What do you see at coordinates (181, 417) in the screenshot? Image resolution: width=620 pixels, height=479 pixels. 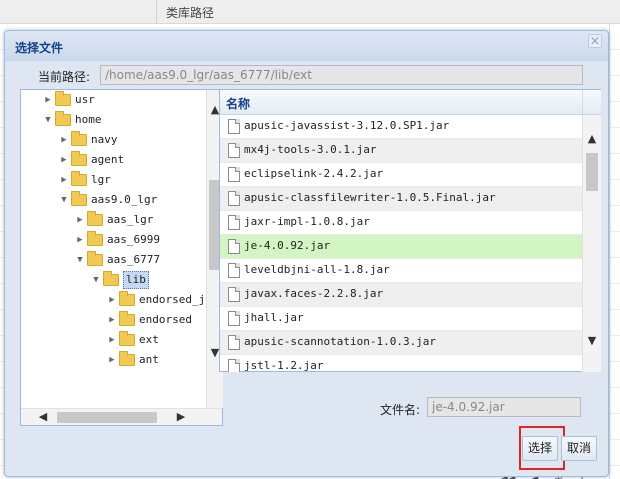 I see `tree-scroll-right-icon: ▶` at bounding box center [181, 417].